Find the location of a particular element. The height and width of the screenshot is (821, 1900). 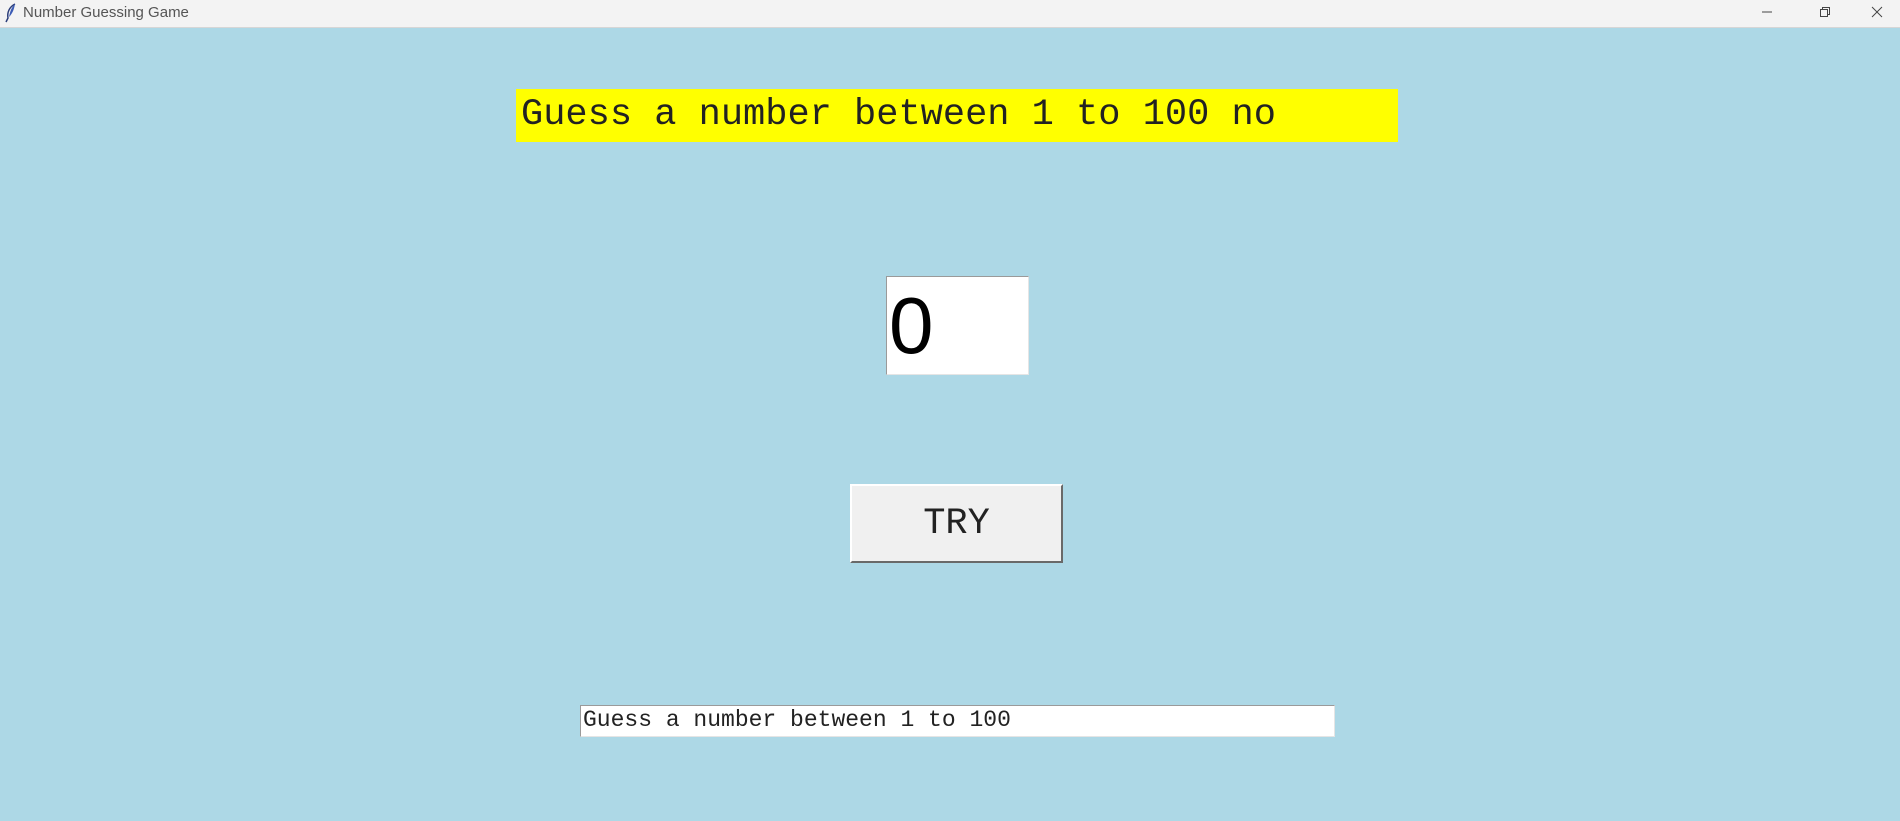

restore-button is located at coordinates (1825, 13).